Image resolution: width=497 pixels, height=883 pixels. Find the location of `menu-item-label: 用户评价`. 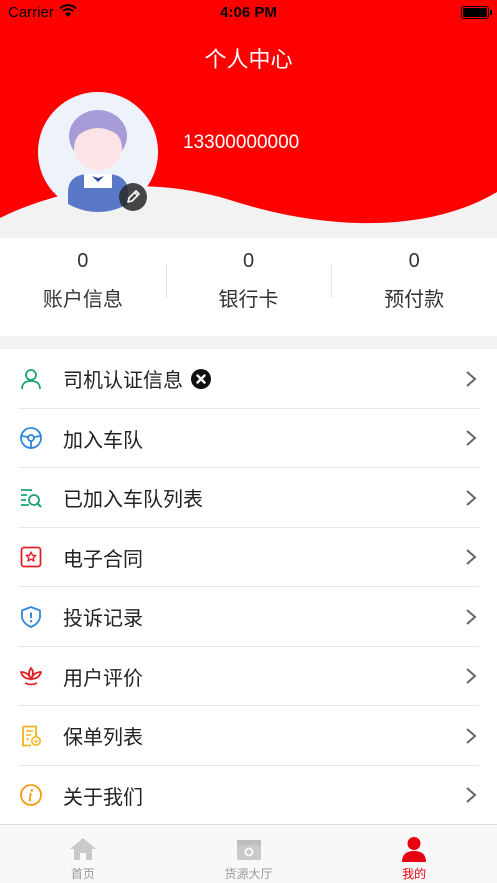

menu-item-label: 用户评价 is located at coordinates (103, 677).